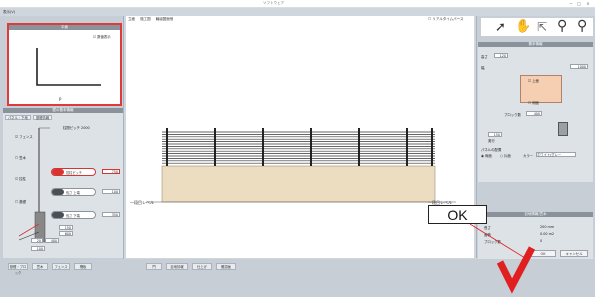 The height and width of the screenshot is (297, 595). Describe the element at coordinates (516, 270) in the screenshot. I see `checkmark-icon` at that location.